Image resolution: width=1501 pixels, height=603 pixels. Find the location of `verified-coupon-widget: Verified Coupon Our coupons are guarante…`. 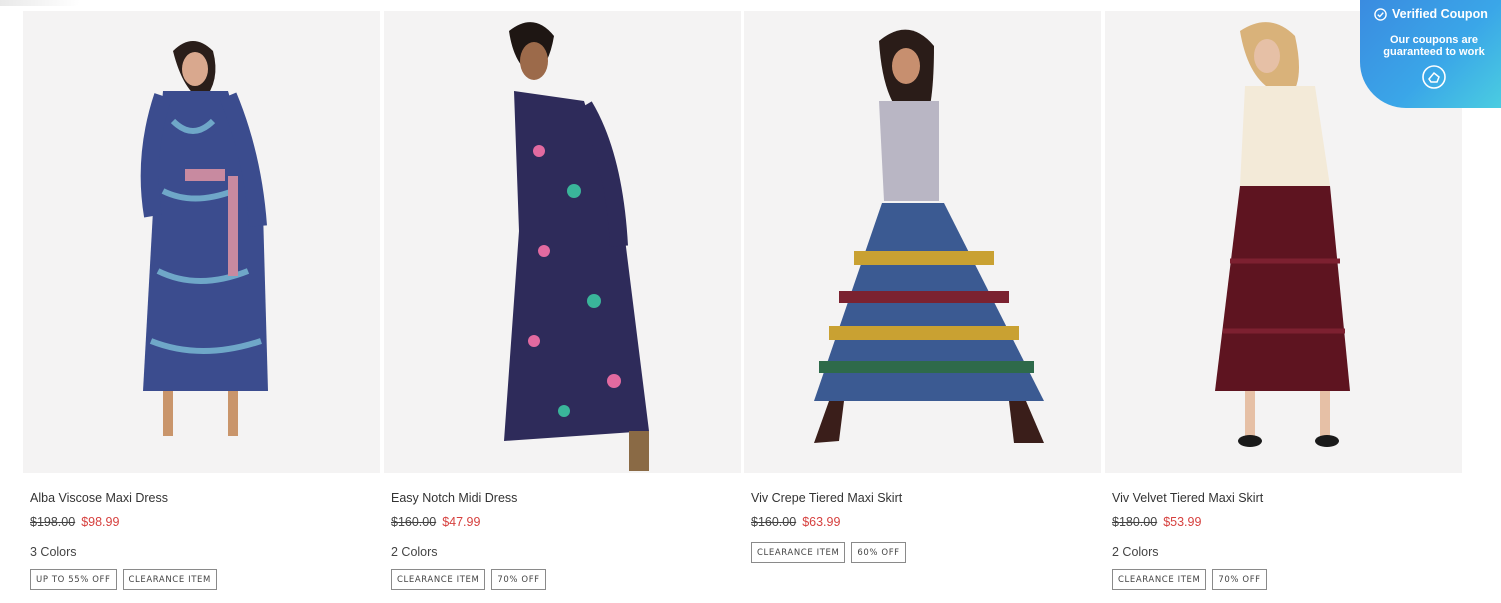

verified-coupon-widget: Verified Coupon Our coupons are guarante… is located at coordinates (1430, 54).